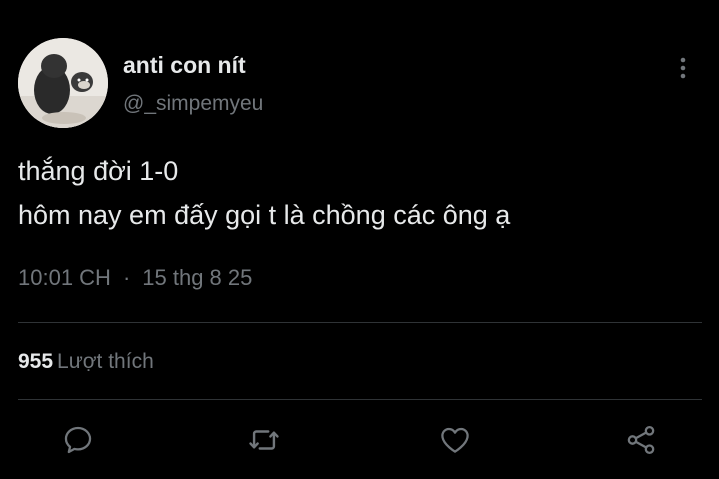 This screenshot has width=719, height=479. Describe the element at coordinates (197, 277) in the screenshot. I see `tweet-date: 15 thg 8 25` at that location.